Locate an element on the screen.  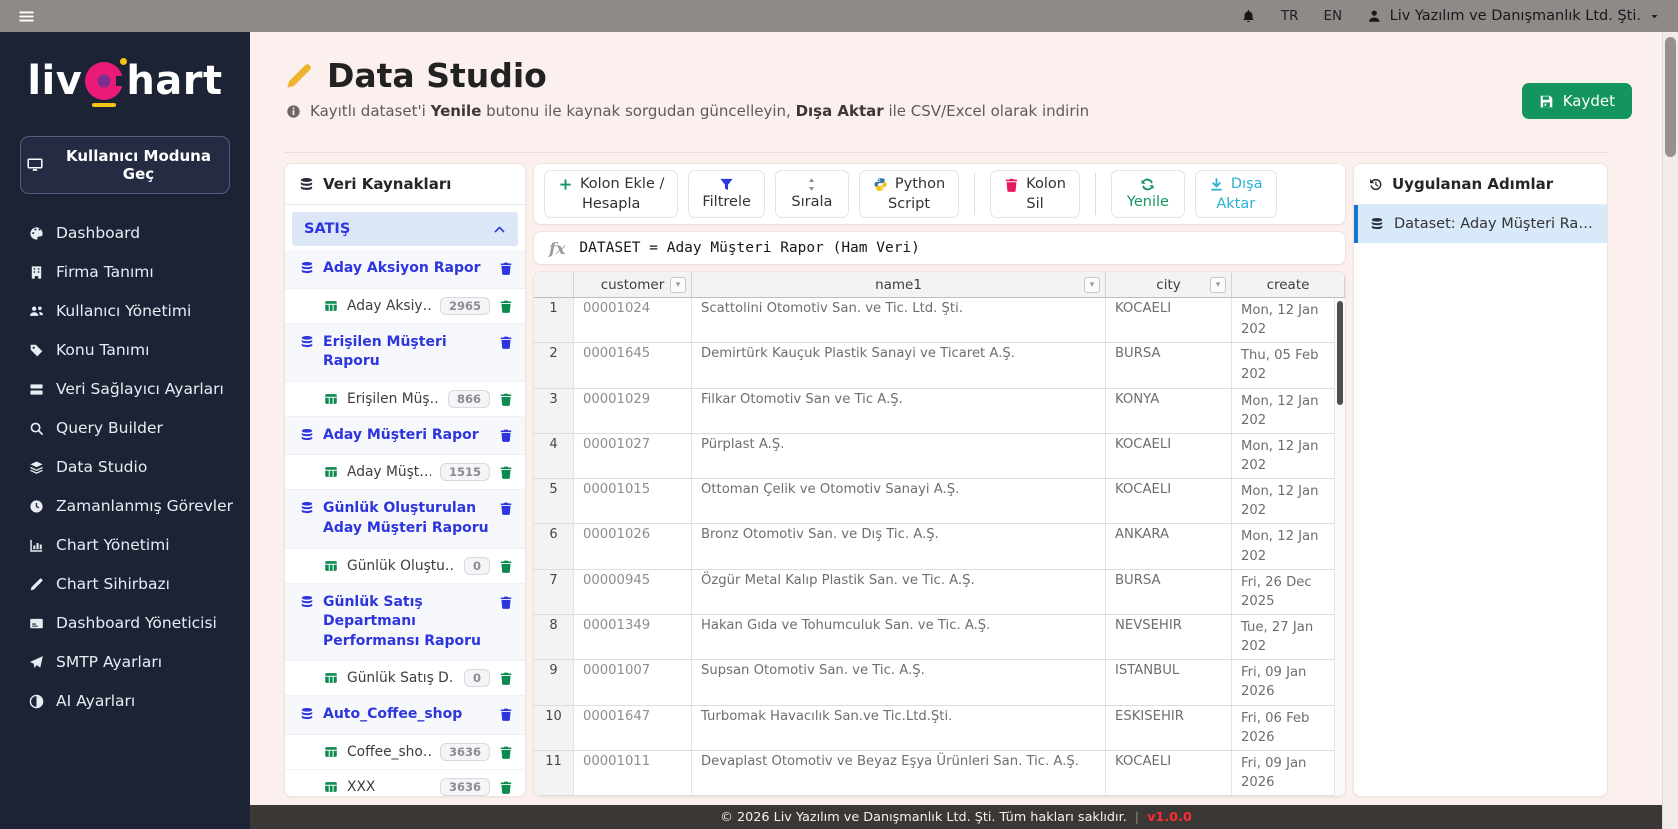
dataset-item: Aday Aksiy… 2965 is located at coordinates (405, 306).